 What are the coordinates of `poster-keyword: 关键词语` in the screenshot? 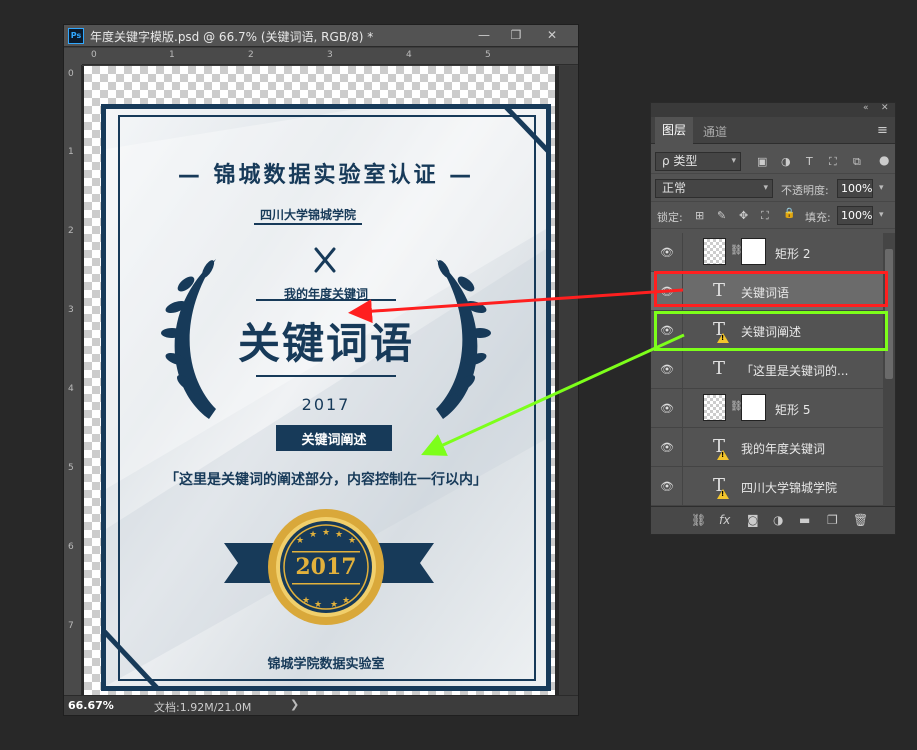 It's located at (326, 340).